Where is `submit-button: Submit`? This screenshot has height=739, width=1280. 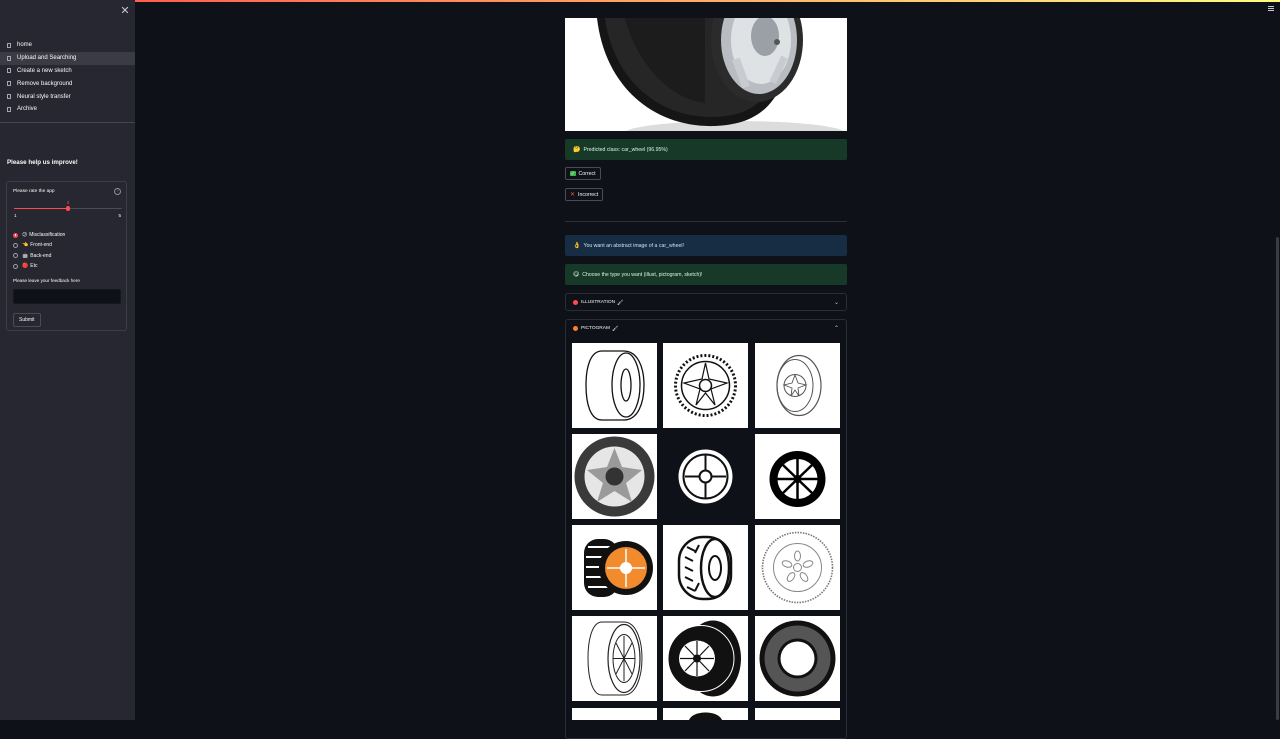
submit-button: Submit is located at coordinates (27, 320).